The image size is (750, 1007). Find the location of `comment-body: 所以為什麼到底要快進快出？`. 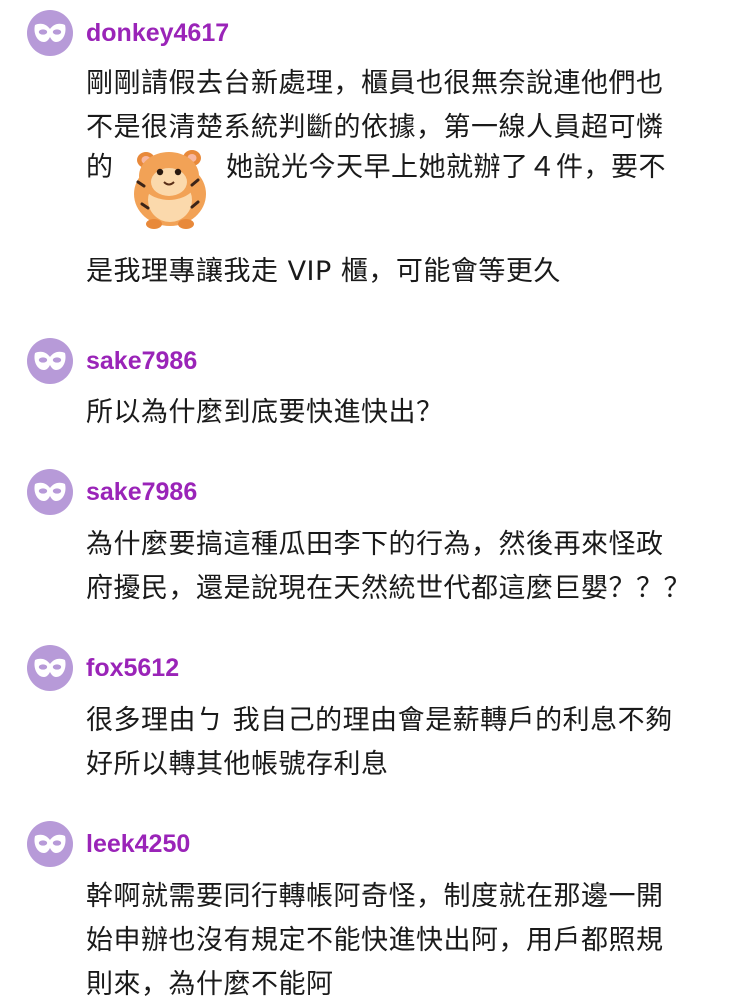

comment-body: 所以為什麼到底要快進快出？ is located at coordinates (406, 413).